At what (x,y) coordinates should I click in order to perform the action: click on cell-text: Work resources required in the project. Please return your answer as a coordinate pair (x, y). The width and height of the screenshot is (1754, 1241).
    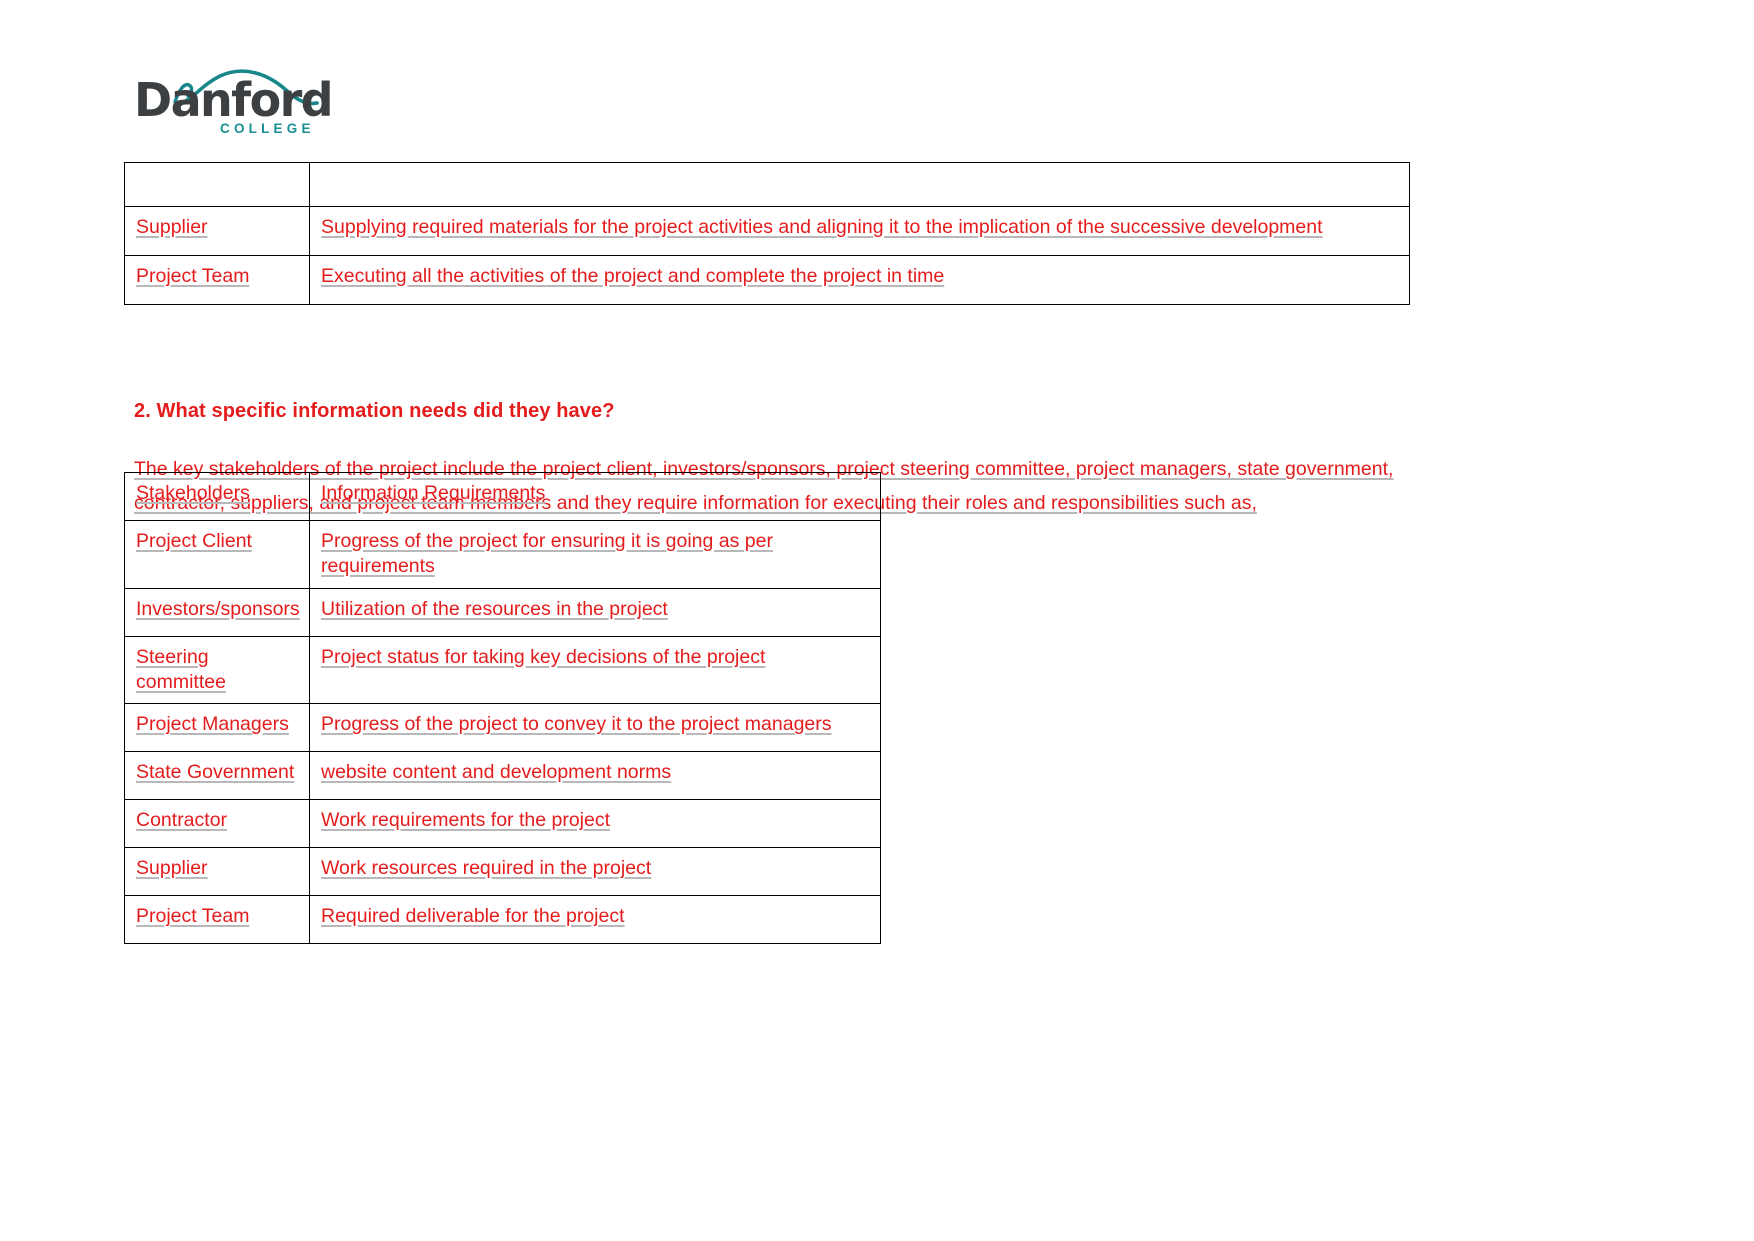
    Looking at the image, I should click on (486, 868).